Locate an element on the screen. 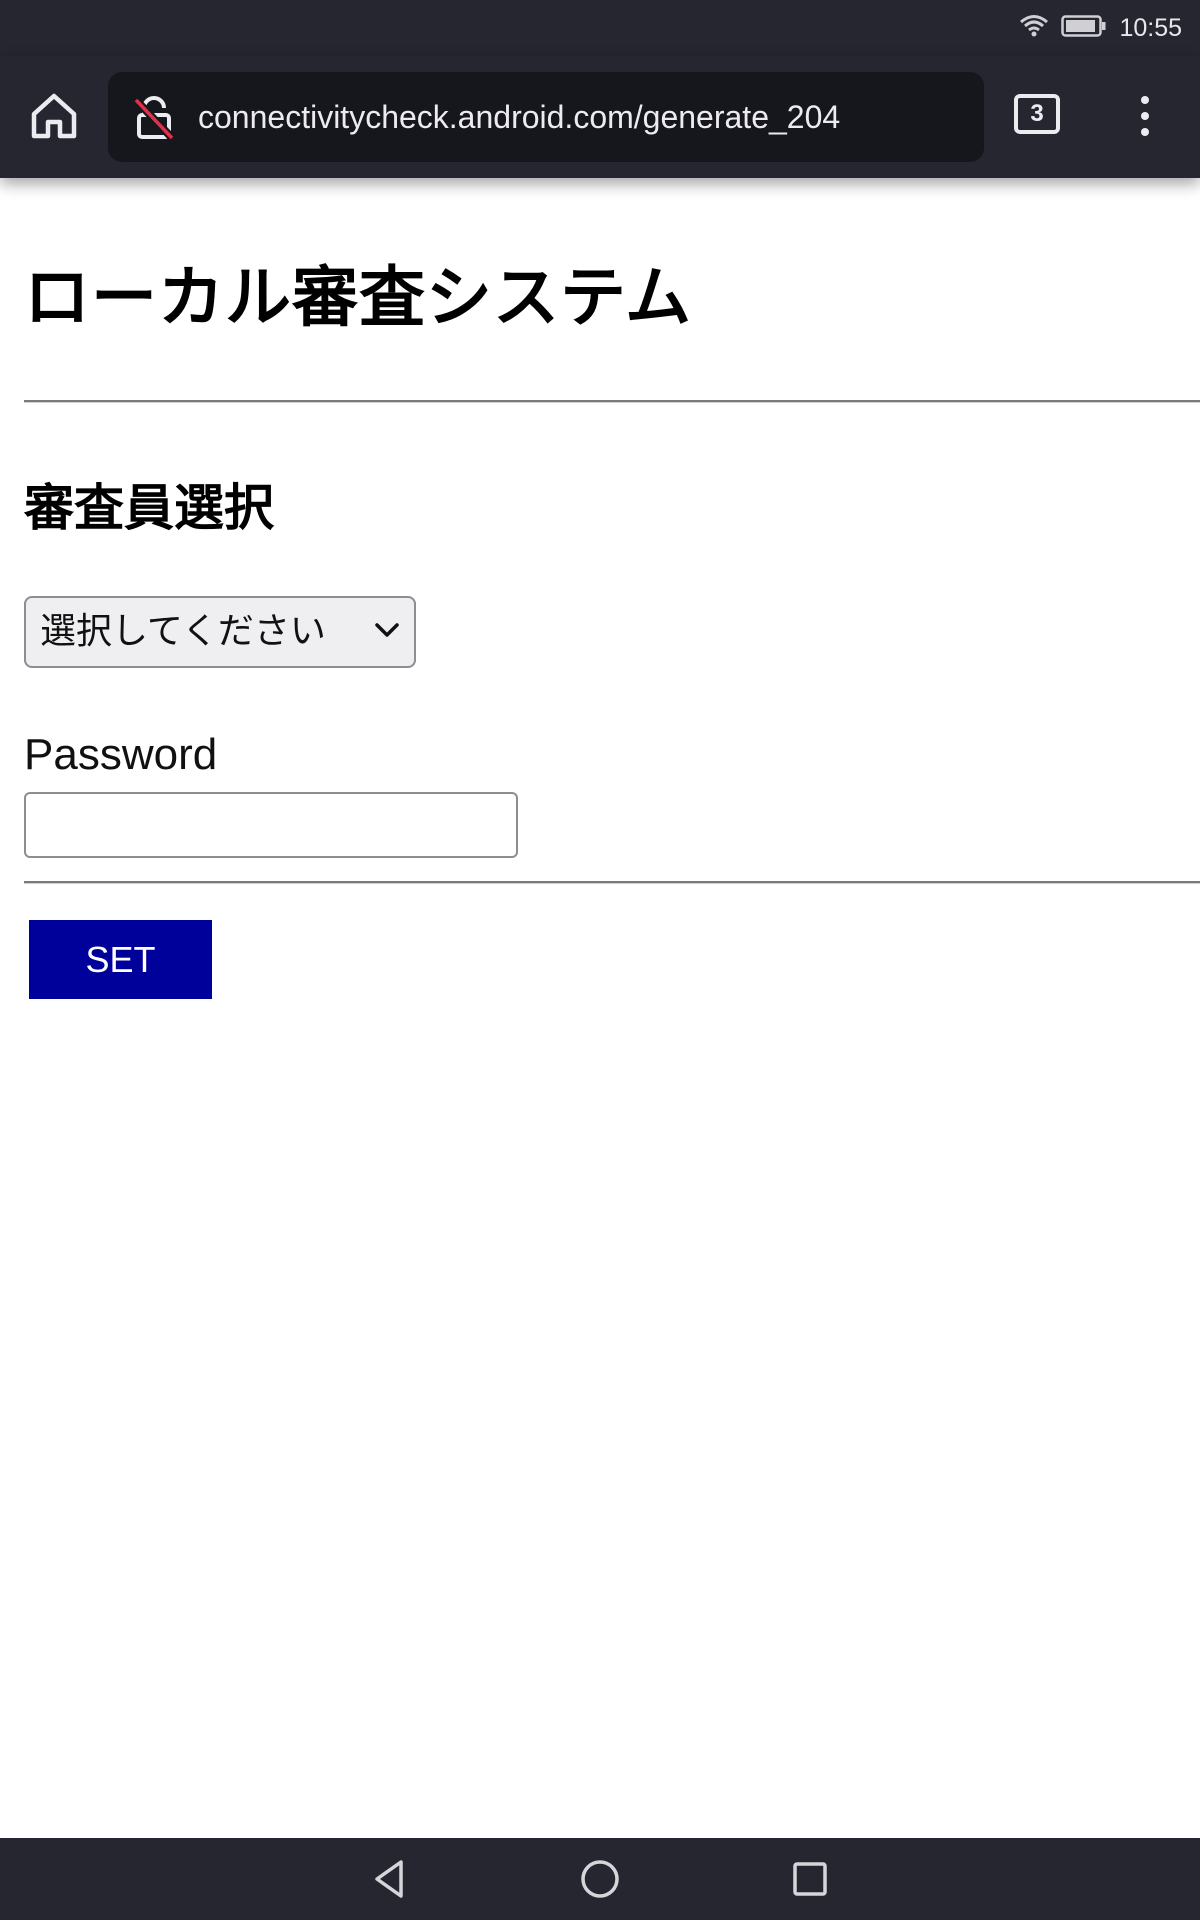  tab-switcher-button: 3 is located at coordinates (1037, 114).